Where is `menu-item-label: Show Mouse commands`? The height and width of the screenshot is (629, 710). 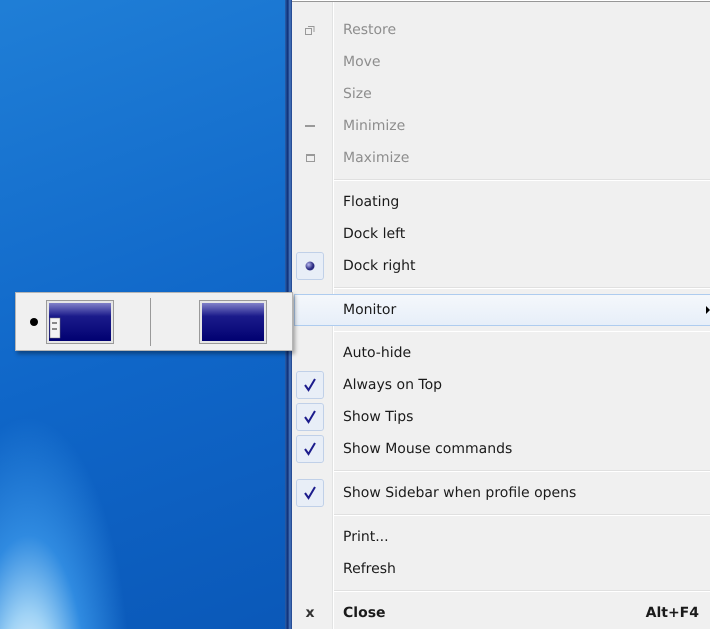
menu-item-label: Show Mouse commands is located at coordinates (428, 449).